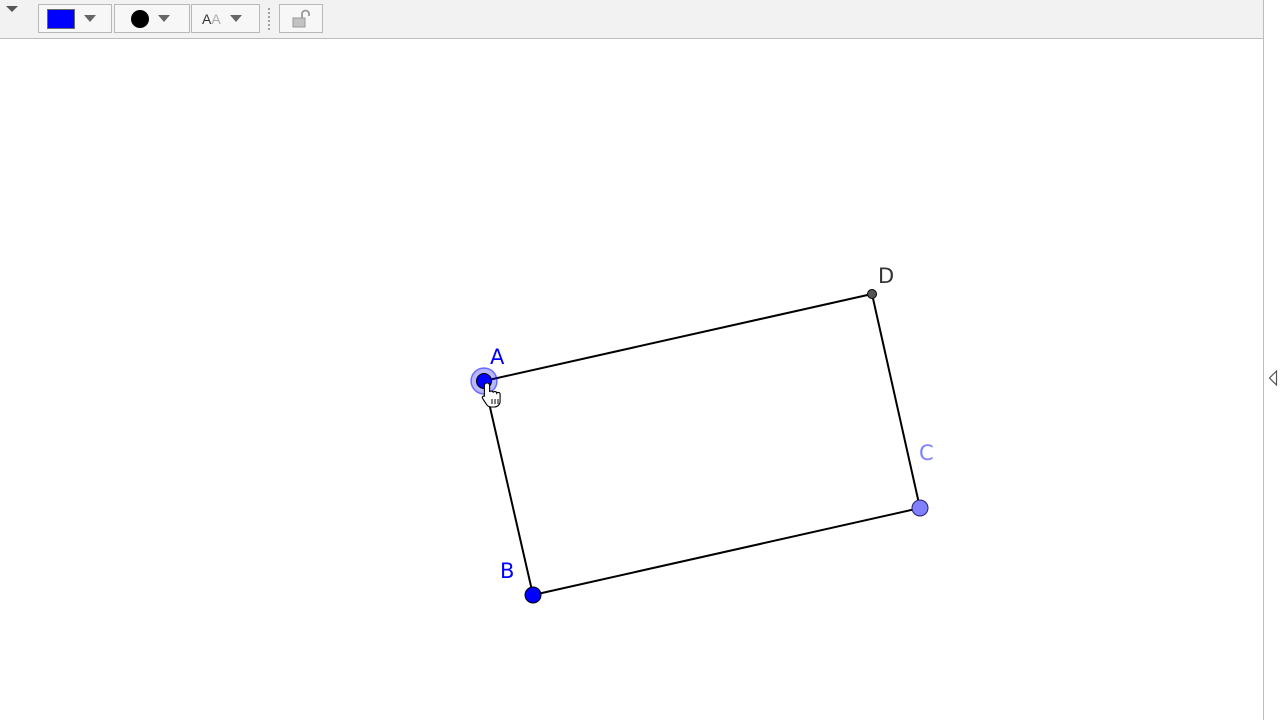 The width and height of the screenshot is (1280, 720). What do you see at coordinates (216, 18) in the screenshot?
I see `aa-icon-letter-2: A` at bounding box center [216, 18].